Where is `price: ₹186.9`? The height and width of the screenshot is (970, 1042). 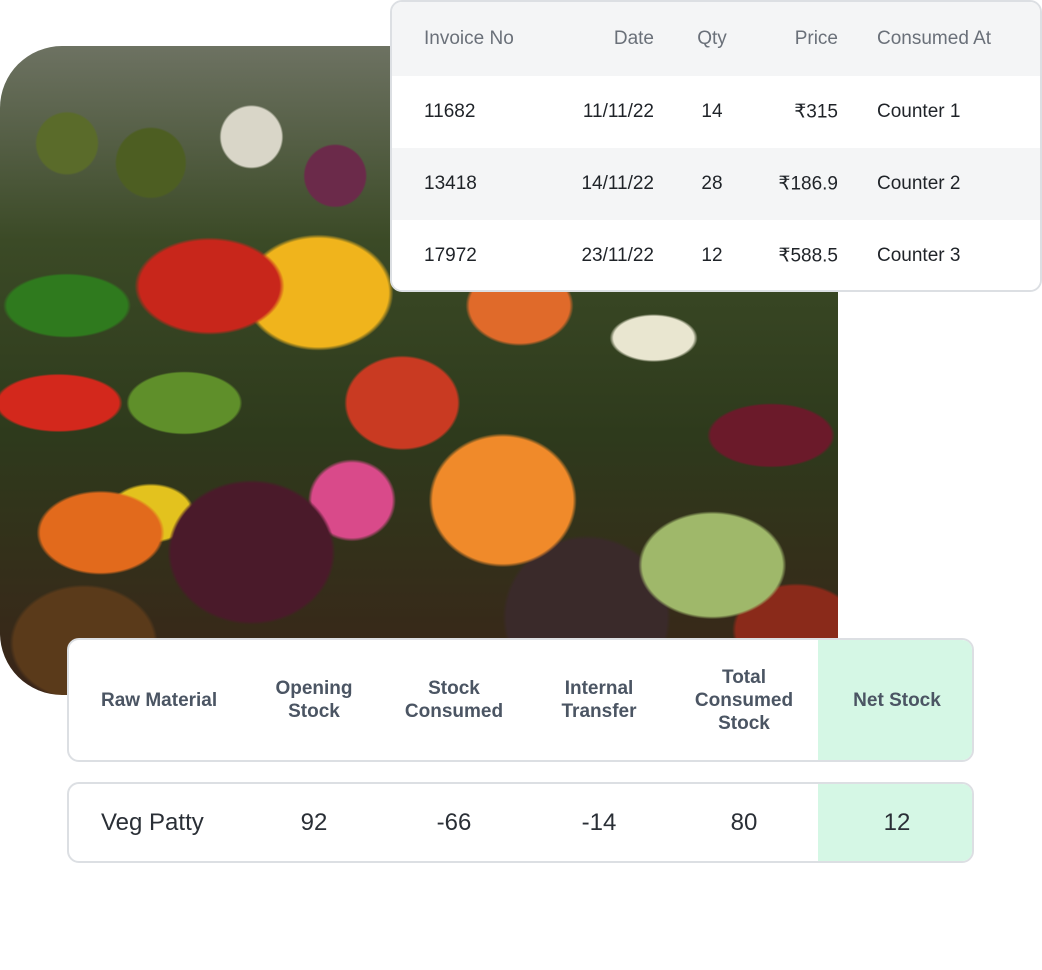
price: ₹186.9 is located at coordinates (808, 184).